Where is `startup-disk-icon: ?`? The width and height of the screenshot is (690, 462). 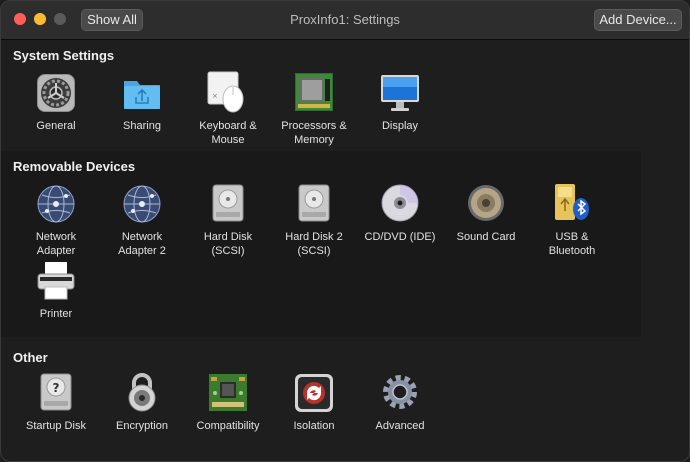 startup-disk-icon: ? is located at coordinates (56, 393).